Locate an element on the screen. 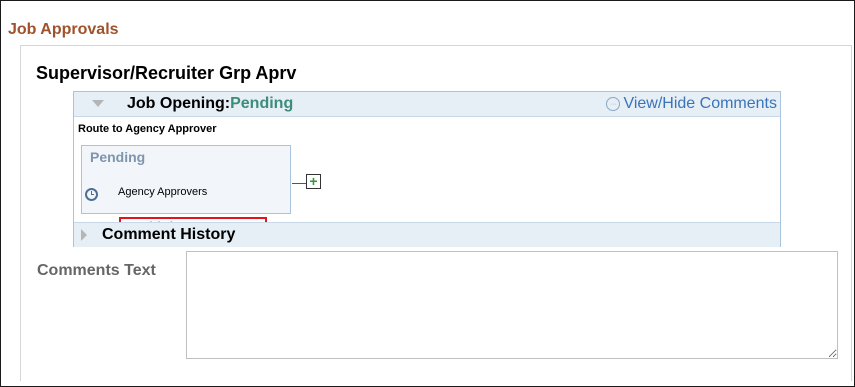 This screenshot has height=387, width=855. comment-history-header: Comment History is located at coordinates (427, 234).